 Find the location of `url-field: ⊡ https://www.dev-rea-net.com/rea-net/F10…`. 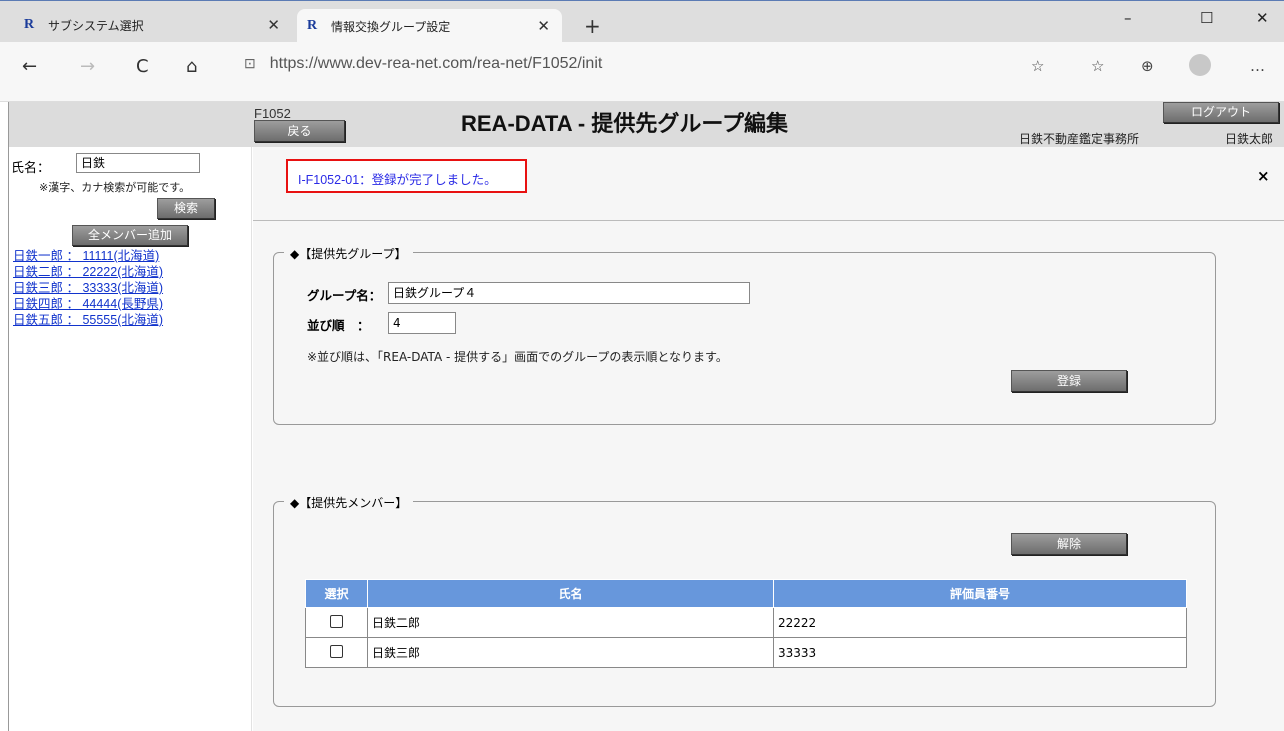

url-field: ⊡ https://www.dev-rea-net.com/rea-net/F10… is located at coordinates (423, 64).